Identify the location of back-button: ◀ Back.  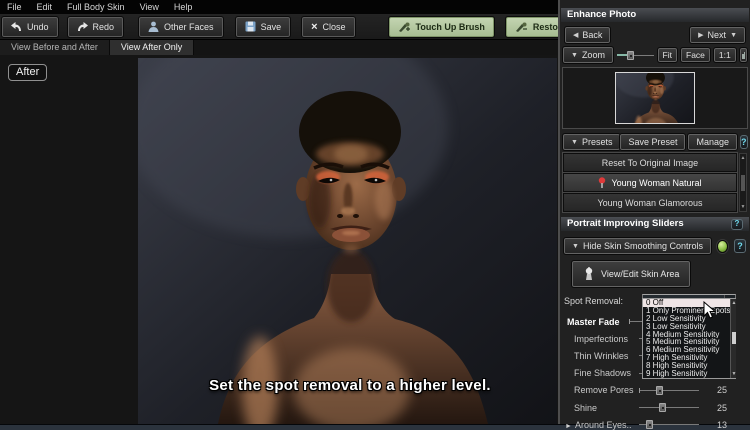
(587, 35).